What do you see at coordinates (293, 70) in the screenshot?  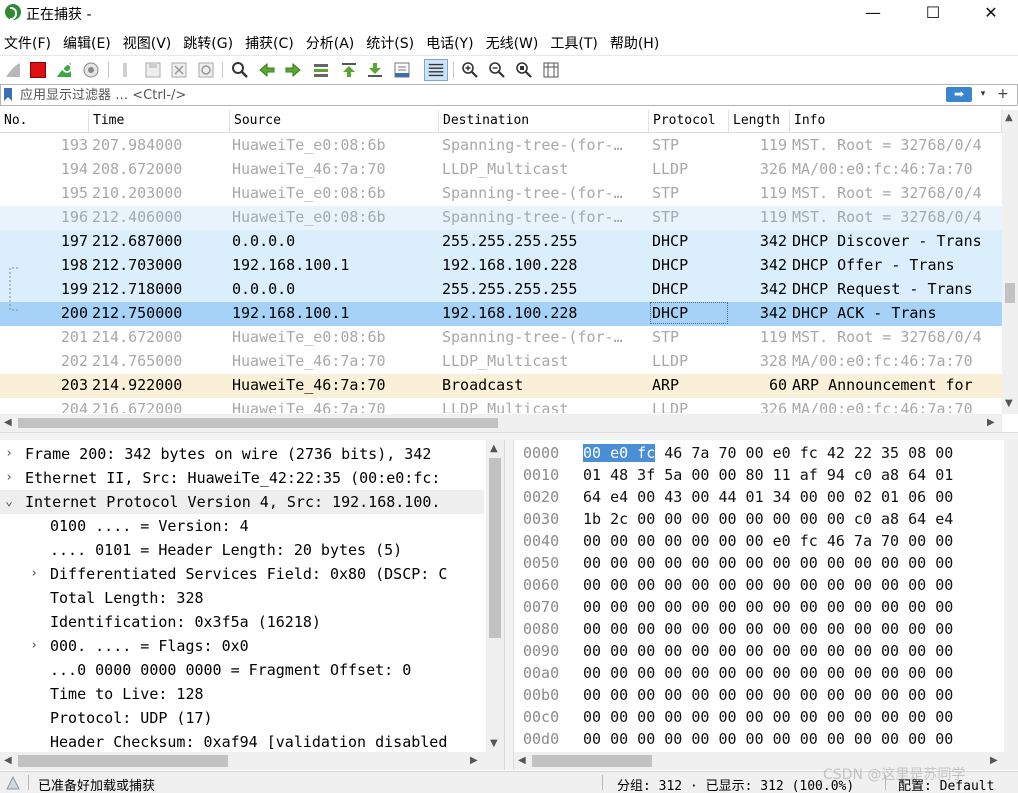 I see `go-forward-icon` at bounding box center [293, 70].